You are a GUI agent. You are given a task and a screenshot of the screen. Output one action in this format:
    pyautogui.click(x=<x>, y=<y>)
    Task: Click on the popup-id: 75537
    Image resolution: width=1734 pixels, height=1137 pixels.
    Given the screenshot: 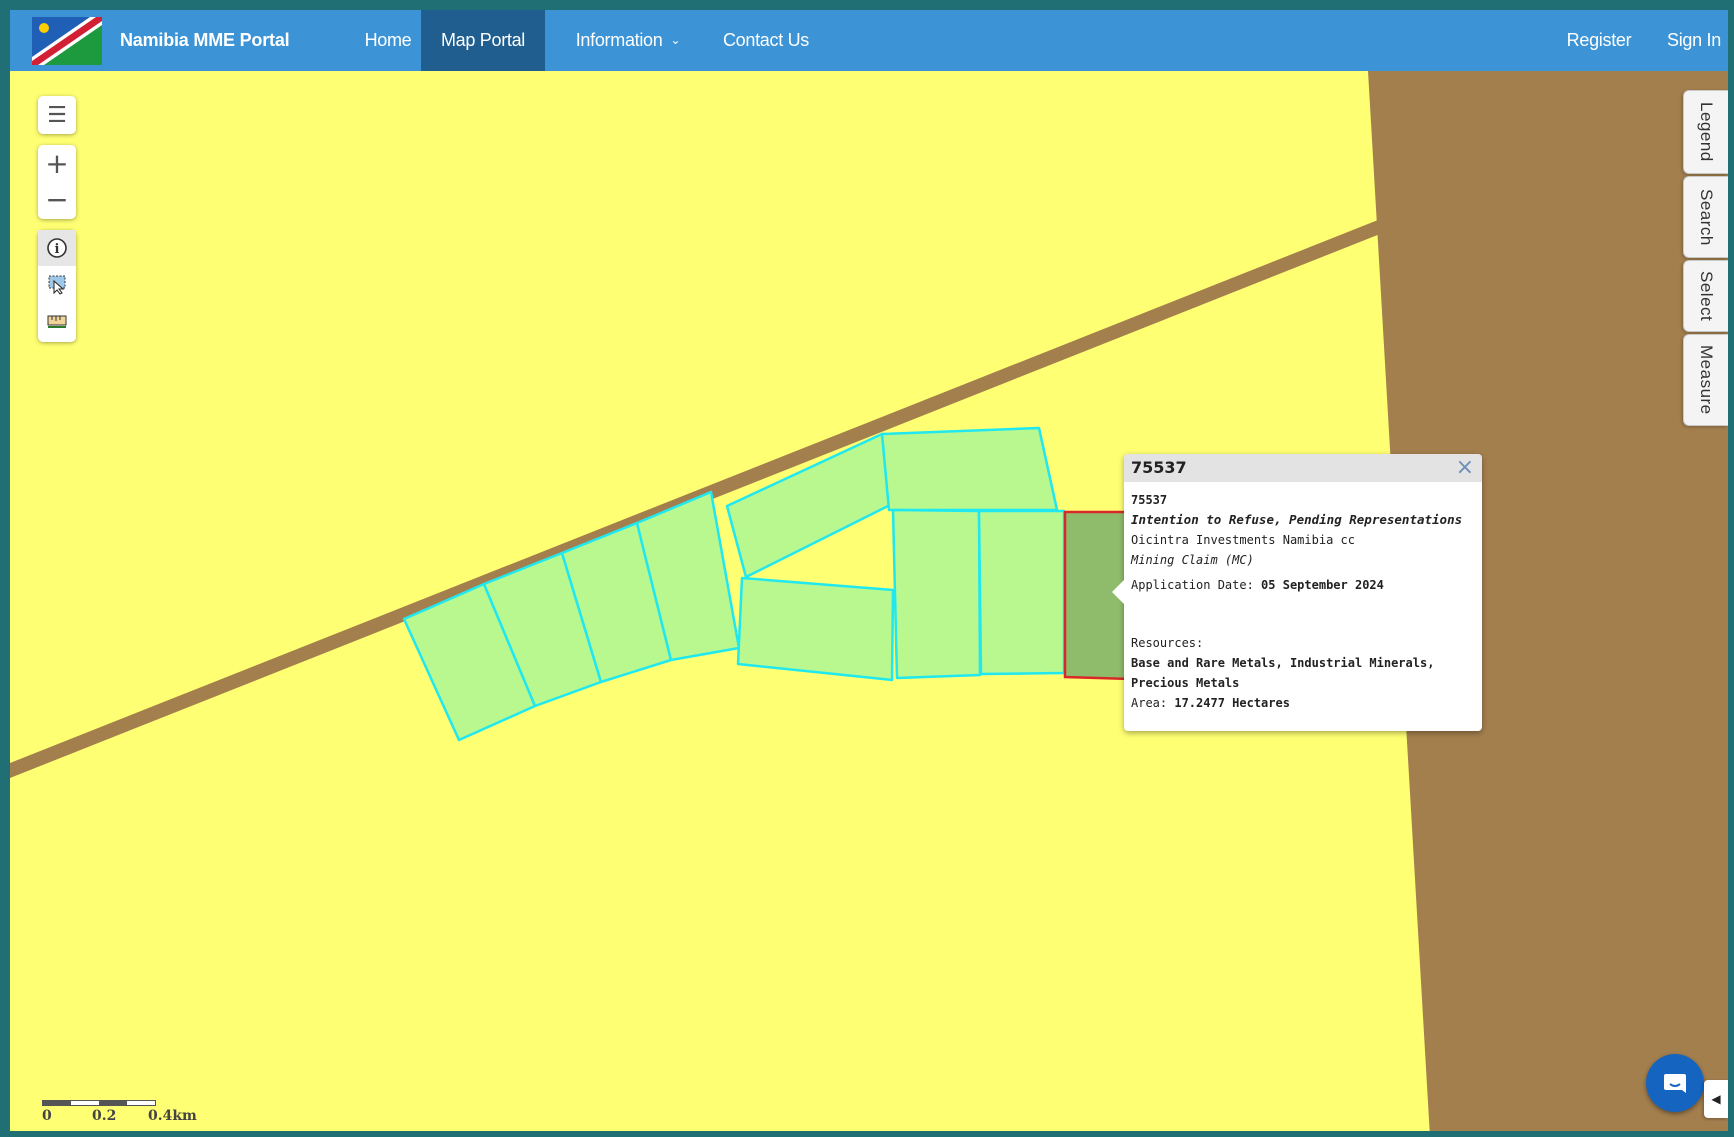 What is the action you would take?
    pyautogui.click(x=1149, y=500)
    